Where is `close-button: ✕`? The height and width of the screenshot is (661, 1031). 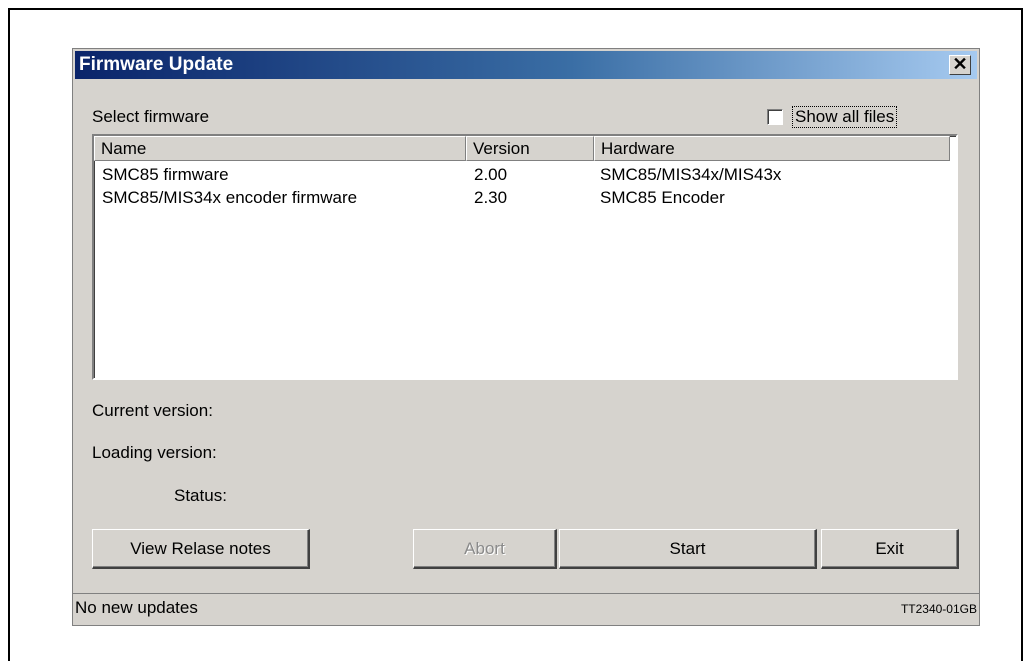
close-button: ✕ is located at coordinates (960, 65).